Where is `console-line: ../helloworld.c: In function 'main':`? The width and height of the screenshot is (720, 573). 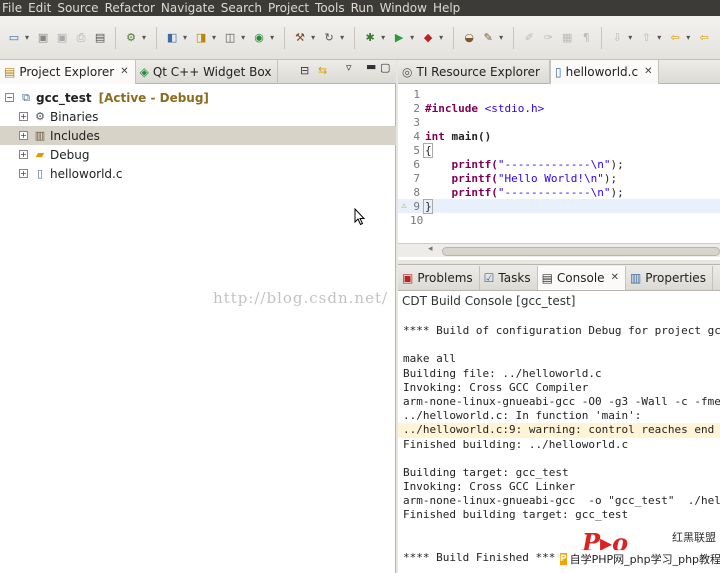
console-line: ../helloworld.c: In function 'main': is located at coordinates (522, 416).